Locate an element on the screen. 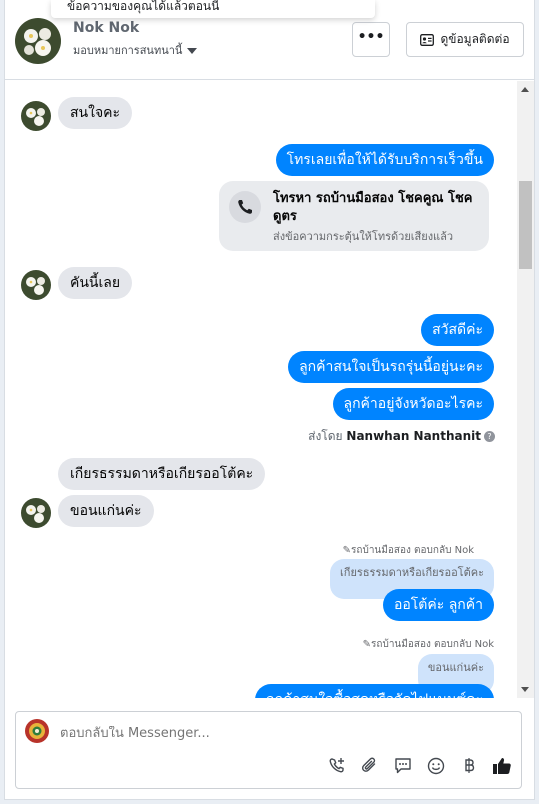 The width and height of the screenshot is (539, 804). attach-icon is located at coordinates (370, 766).